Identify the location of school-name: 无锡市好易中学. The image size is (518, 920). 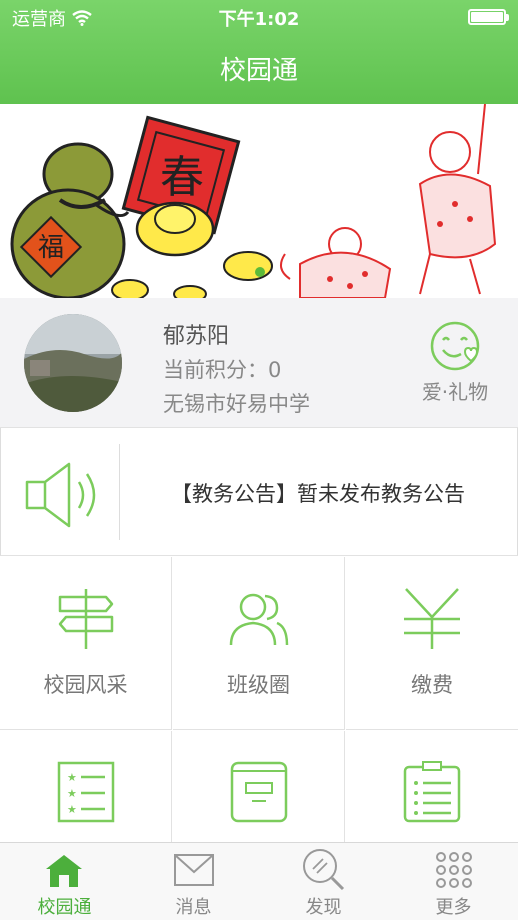
(236, 404).